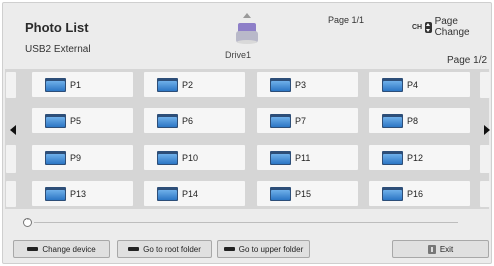  Describe the element at coordinates (303, 157) in the screenshot. I see `folder-label: P11` at that location.